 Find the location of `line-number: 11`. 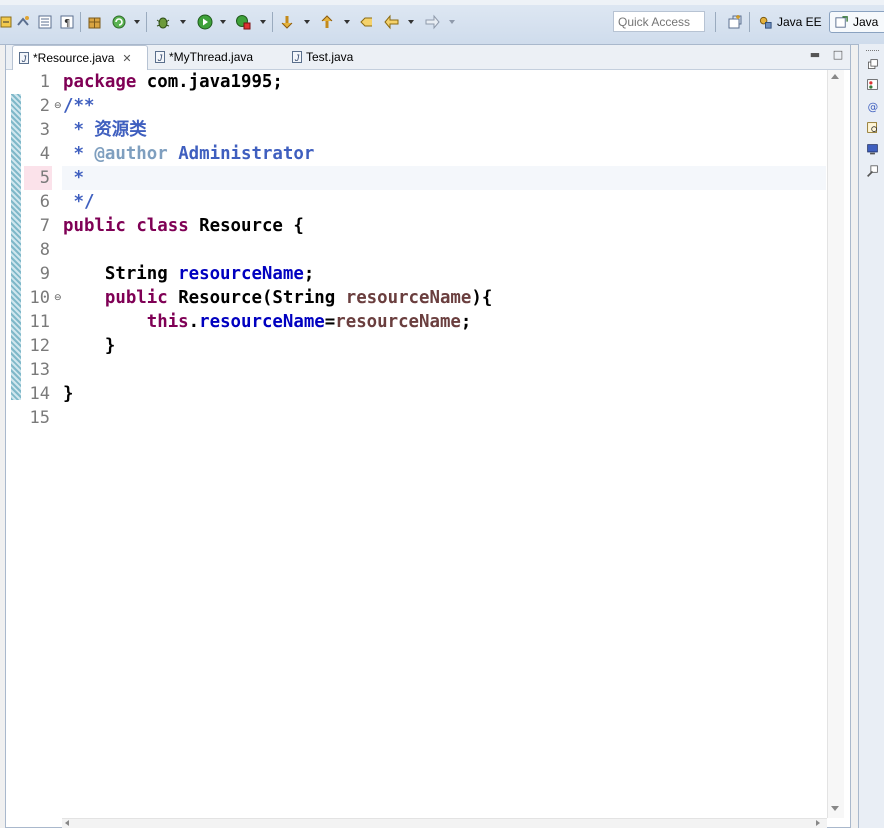

line-number: 11 is located at coordinates (39, 322).